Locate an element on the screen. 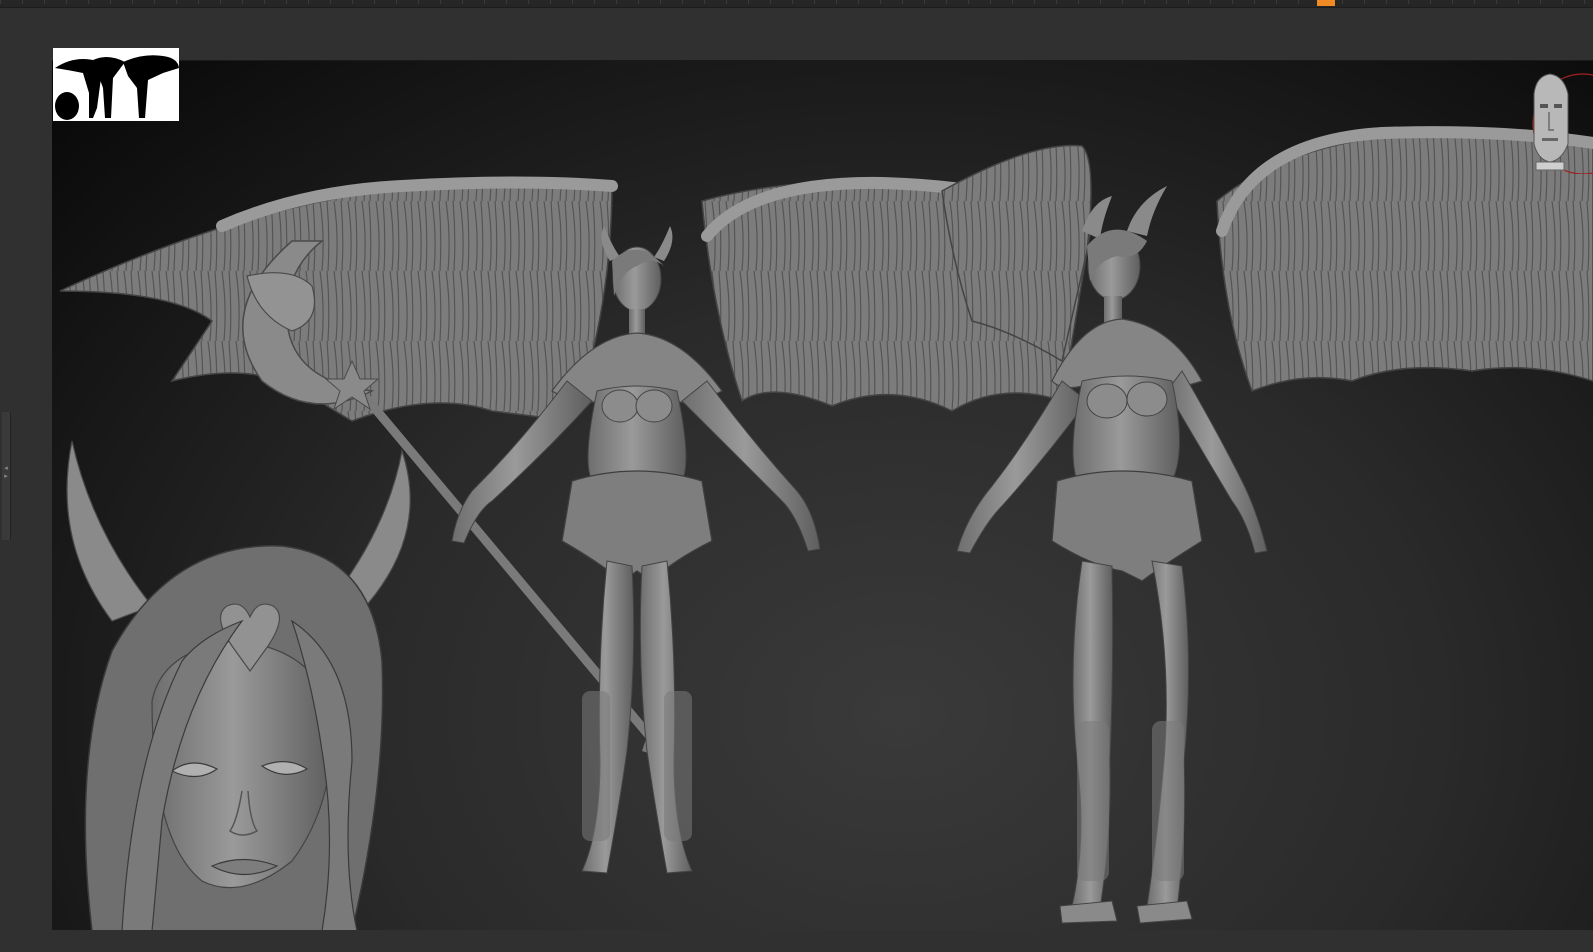 This screenshot has height=952, width=1593. ruler-ticks is located at coordinates (796, 2).